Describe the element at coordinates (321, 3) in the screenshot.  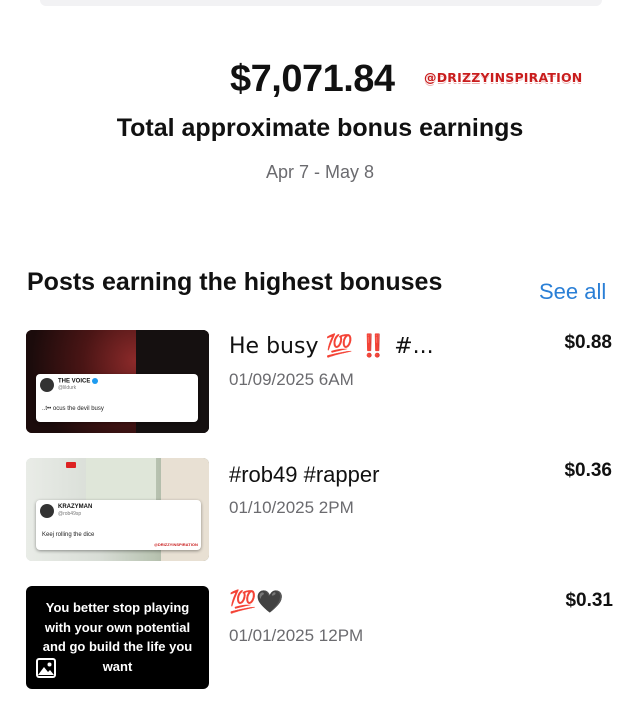
I see `top-card-edge` at that location.